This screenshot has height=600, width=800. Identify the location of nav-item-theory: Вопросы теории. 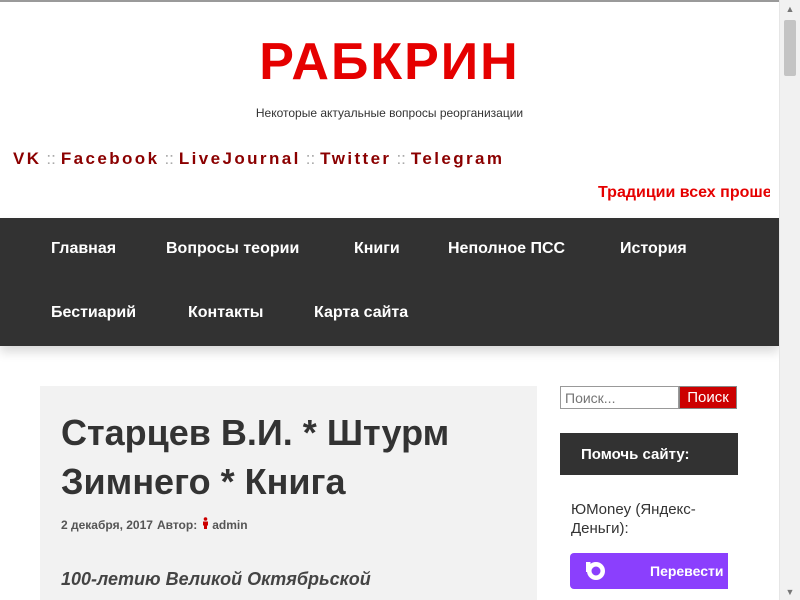
(232, 249).